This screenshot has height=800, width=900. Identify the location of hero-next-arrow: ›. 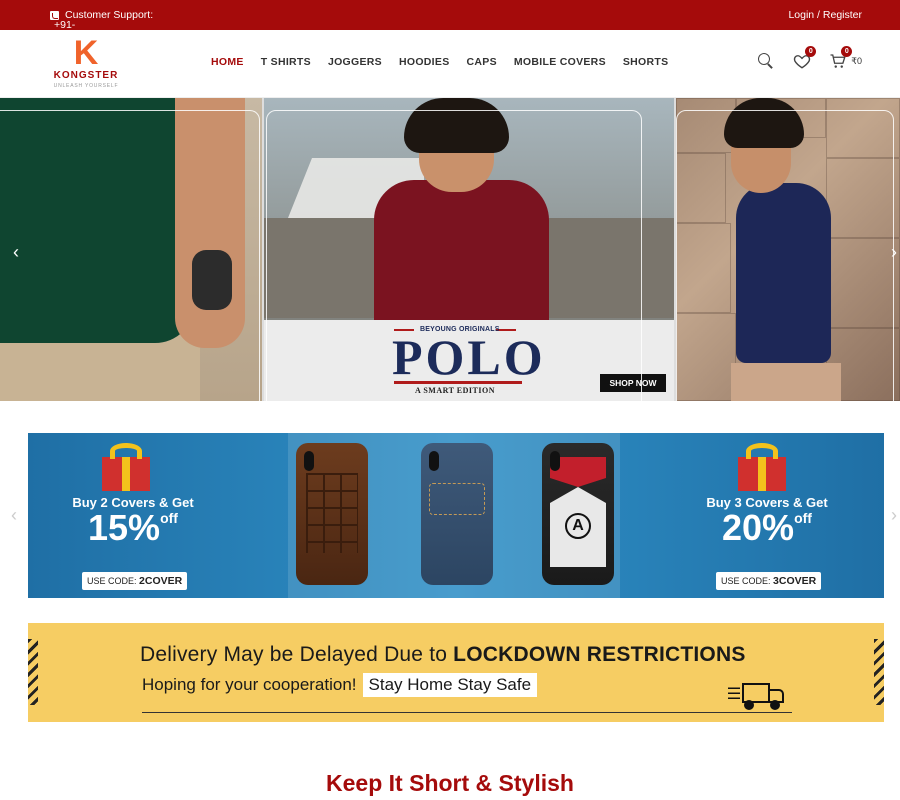
(893, 252).